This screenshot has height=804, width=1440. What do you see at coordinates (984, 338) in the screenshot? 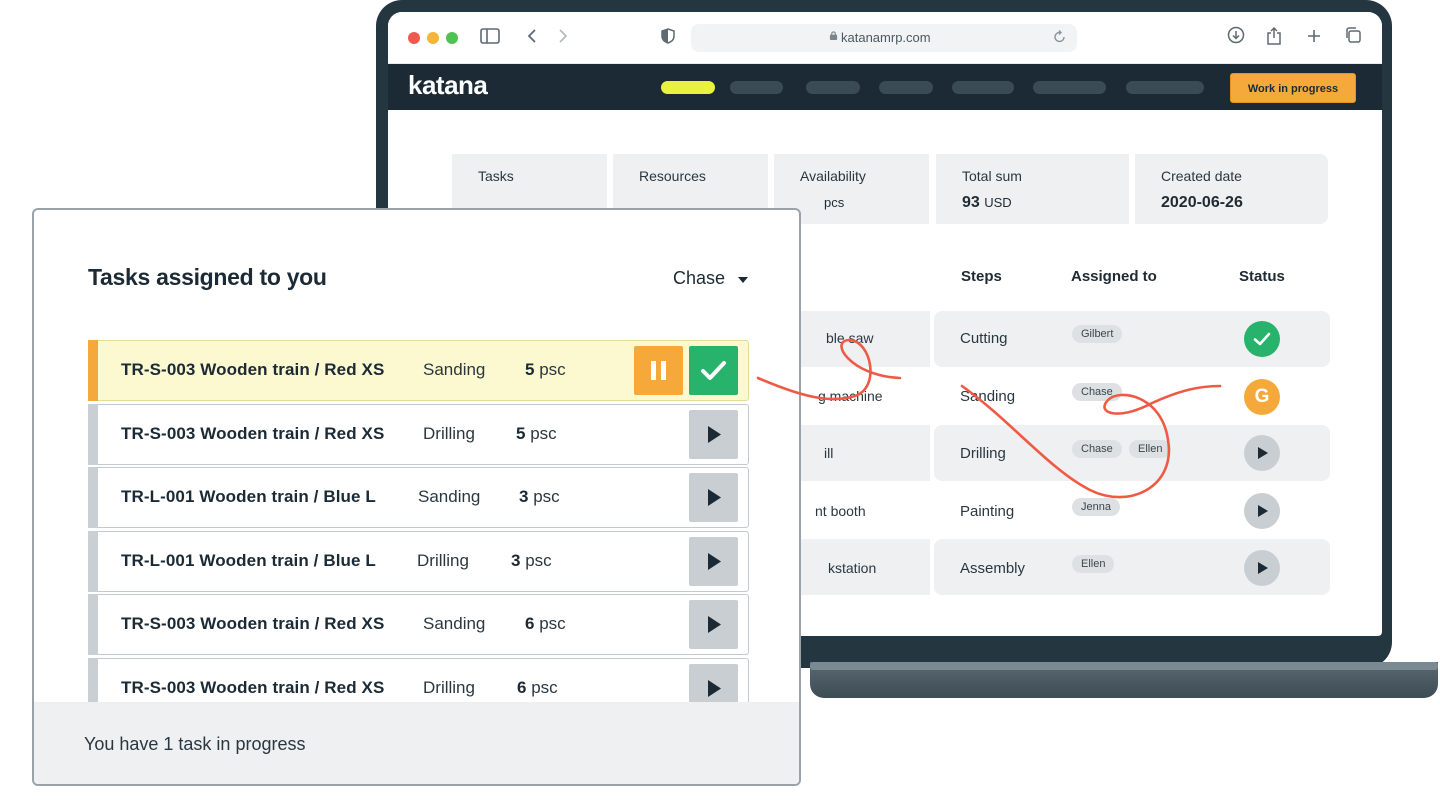
I see `table-cell-step: Cutting` at bounding box center [984, 338].